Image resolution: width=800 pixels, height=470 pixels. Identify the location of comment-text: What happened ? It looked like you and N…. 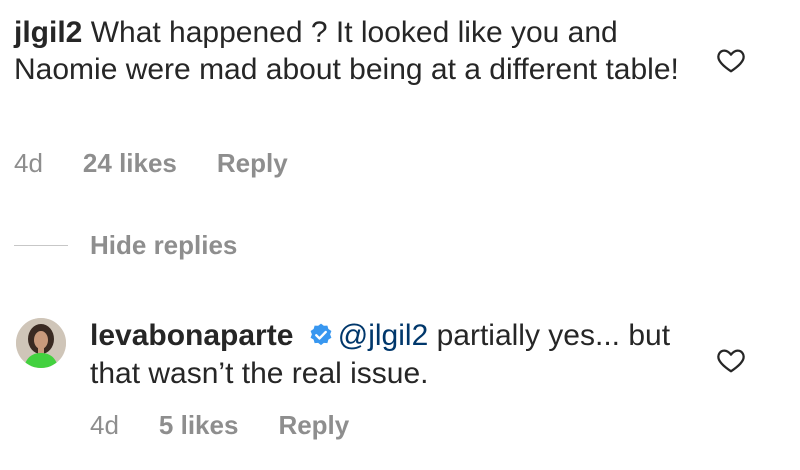
(346, 51).